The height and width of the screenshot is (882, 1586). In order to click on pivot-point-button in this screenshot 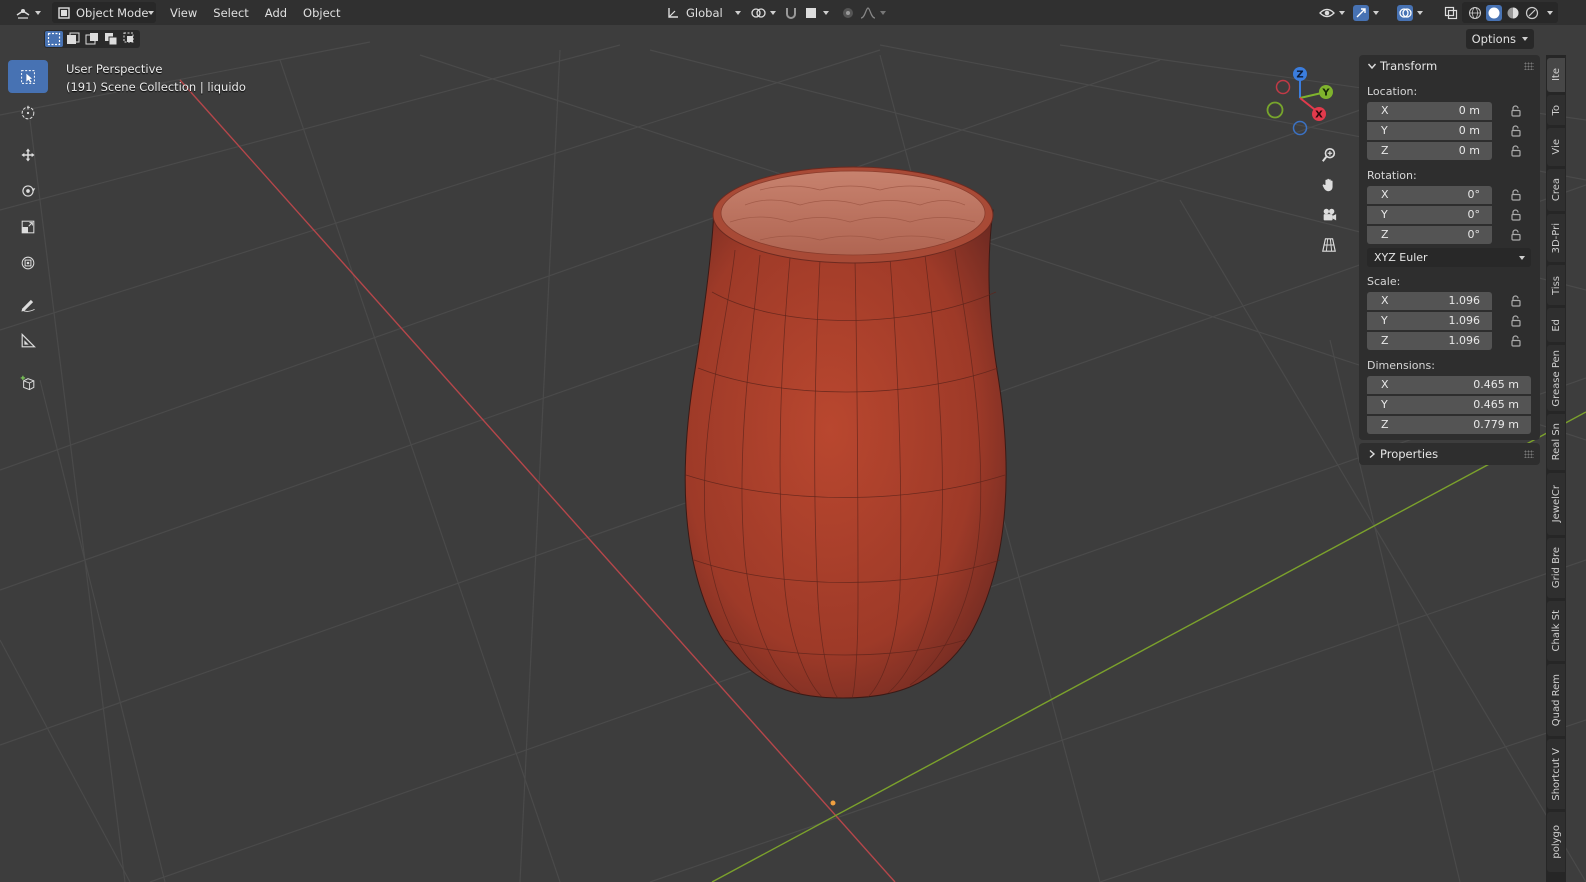, I will do `click(763, 12)`.